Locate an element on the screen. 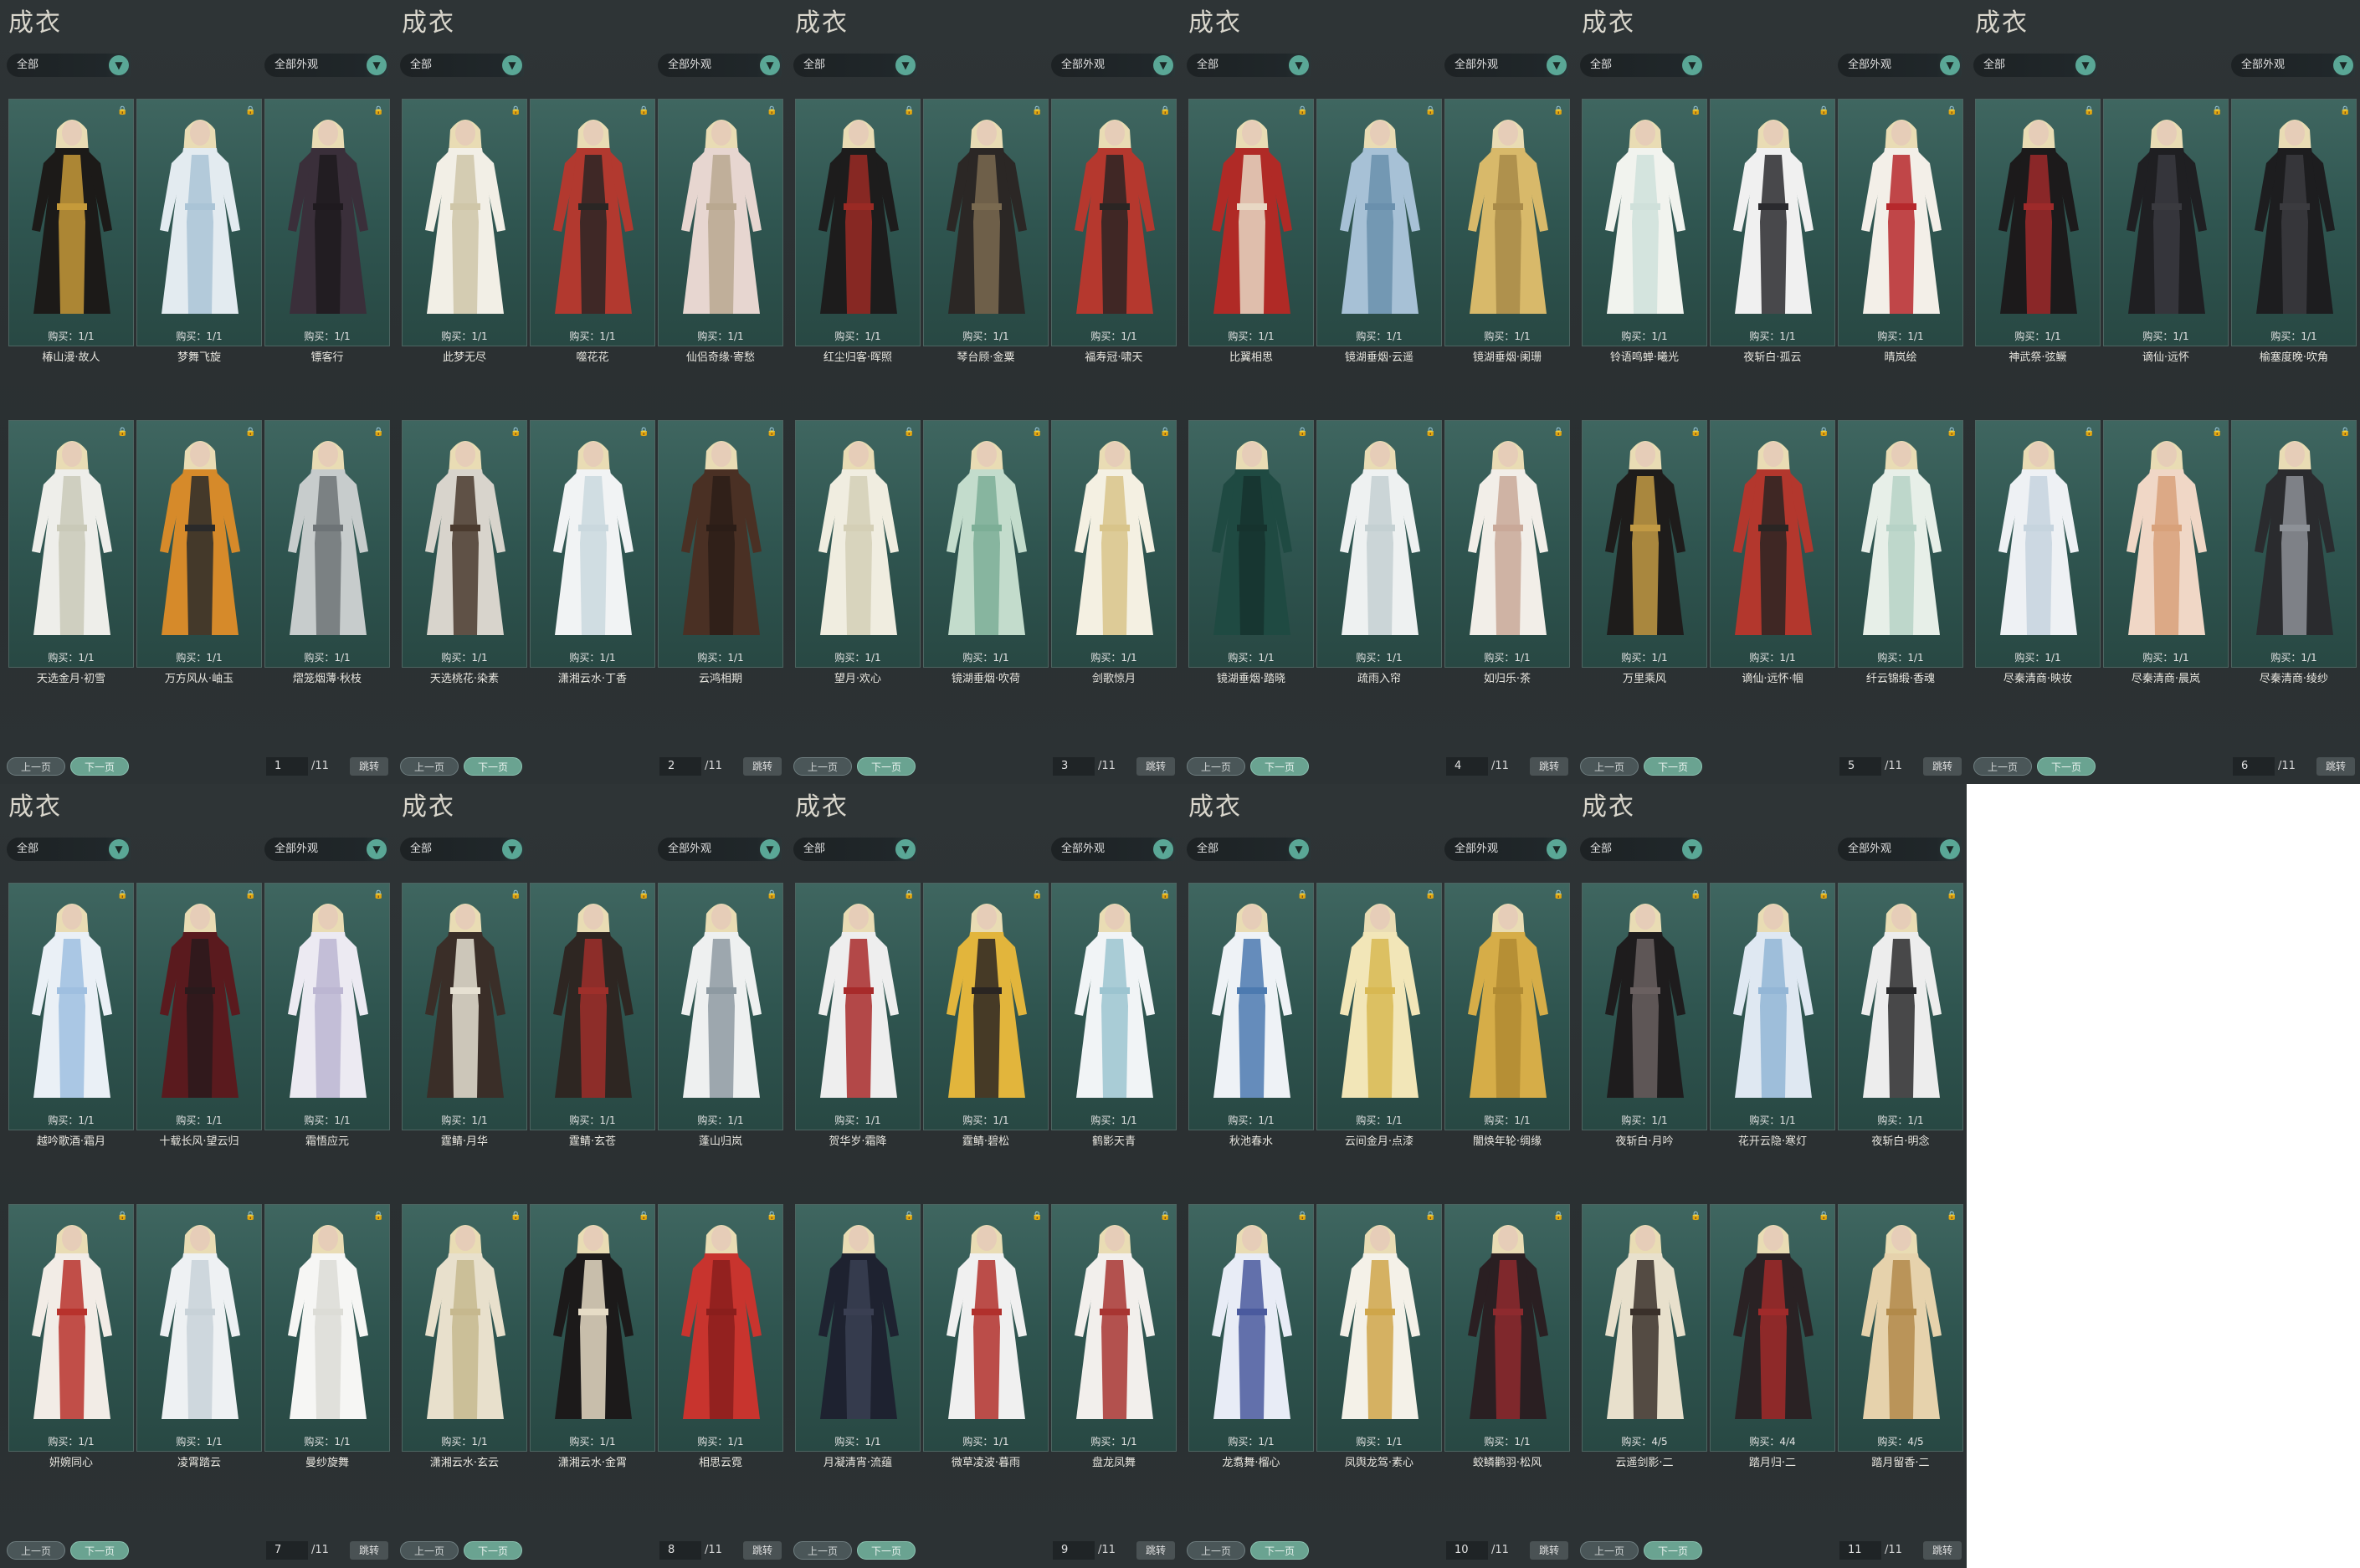  page-number-input: 5 is located at coordinates (1860, 766).